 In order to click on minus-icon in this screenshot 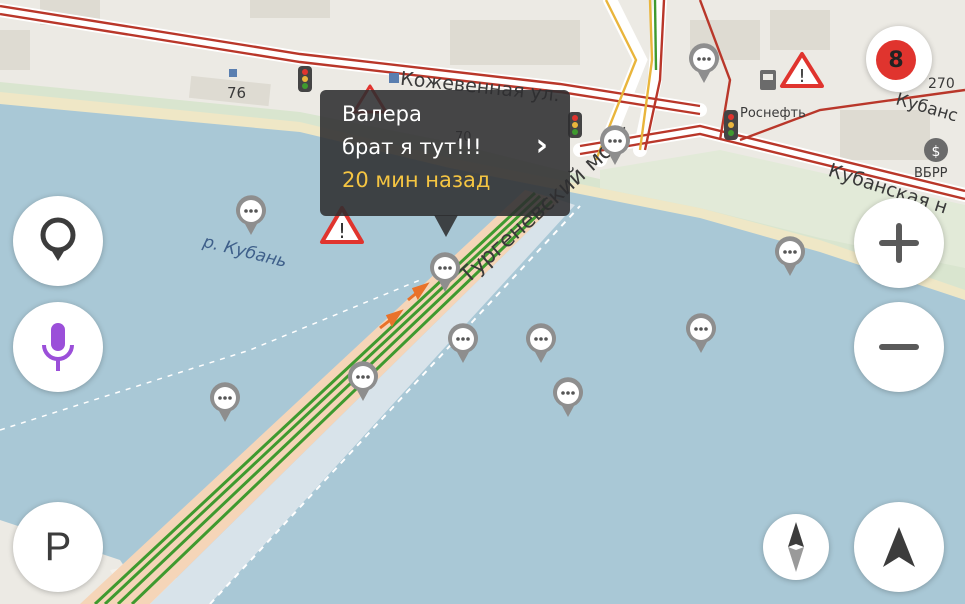, I will do `click(899, 347)`.